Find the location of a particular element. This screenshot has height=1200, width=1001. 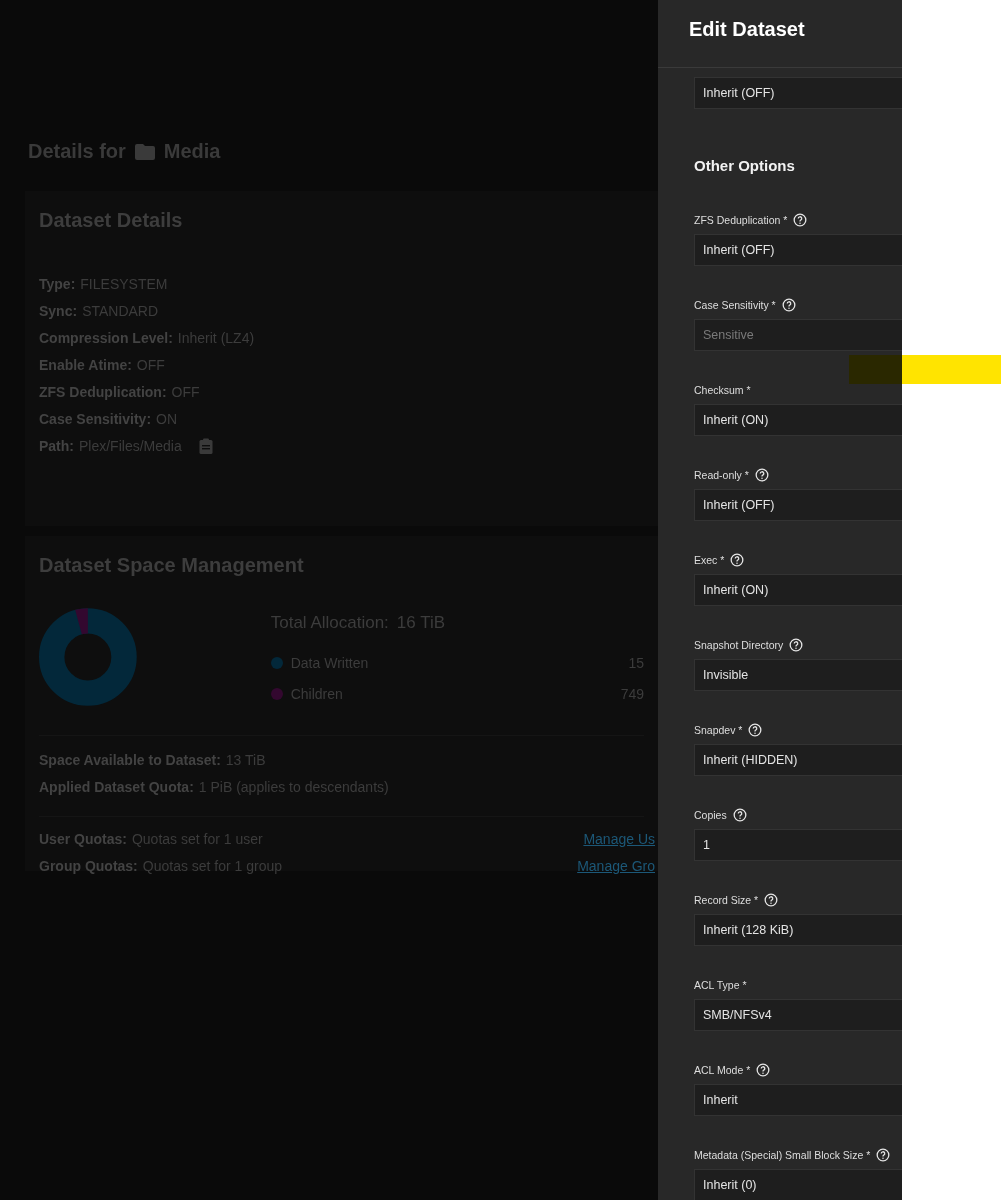

select-field: Sensitive is located at coordinates (798, 335).